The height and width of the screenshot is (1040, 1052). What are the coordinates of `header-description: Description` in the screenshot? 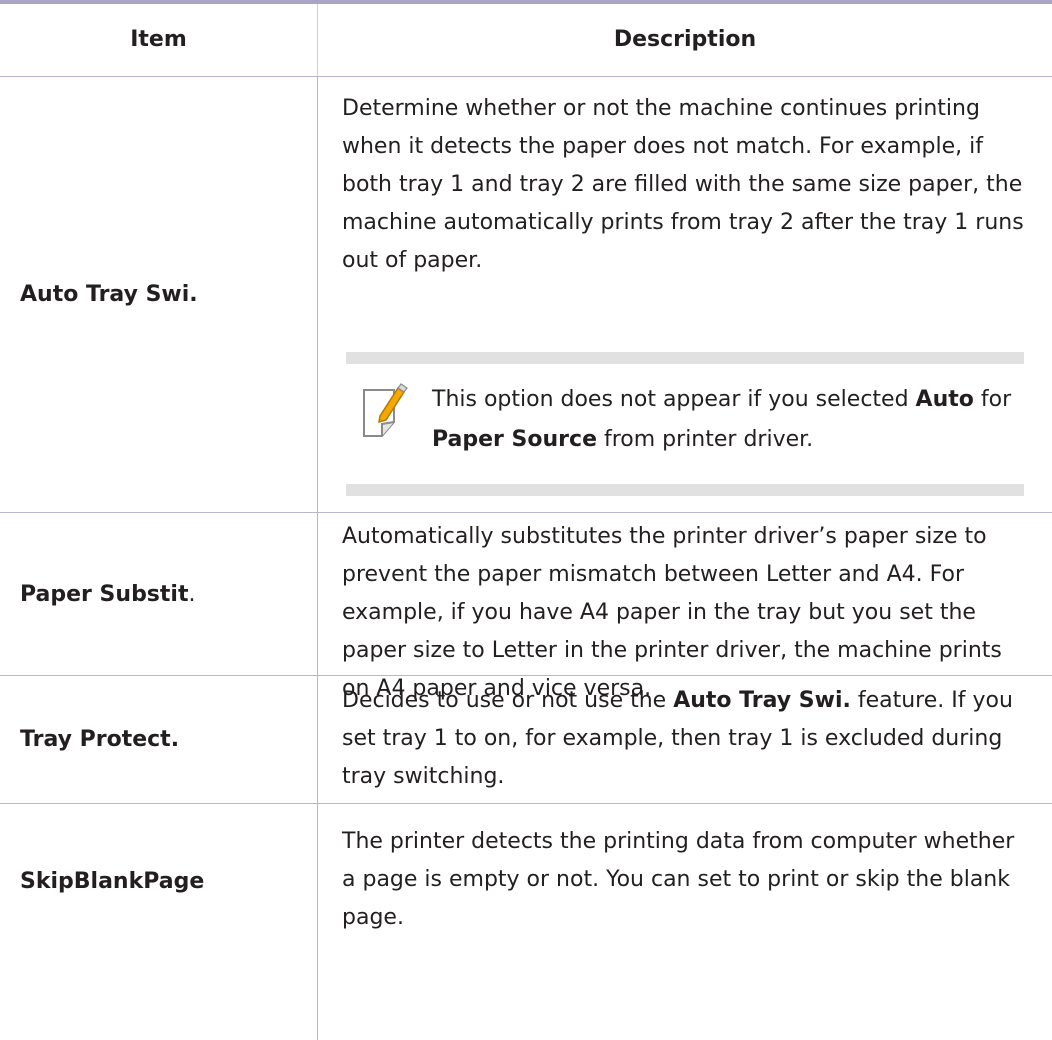 It's located at (685, 39).